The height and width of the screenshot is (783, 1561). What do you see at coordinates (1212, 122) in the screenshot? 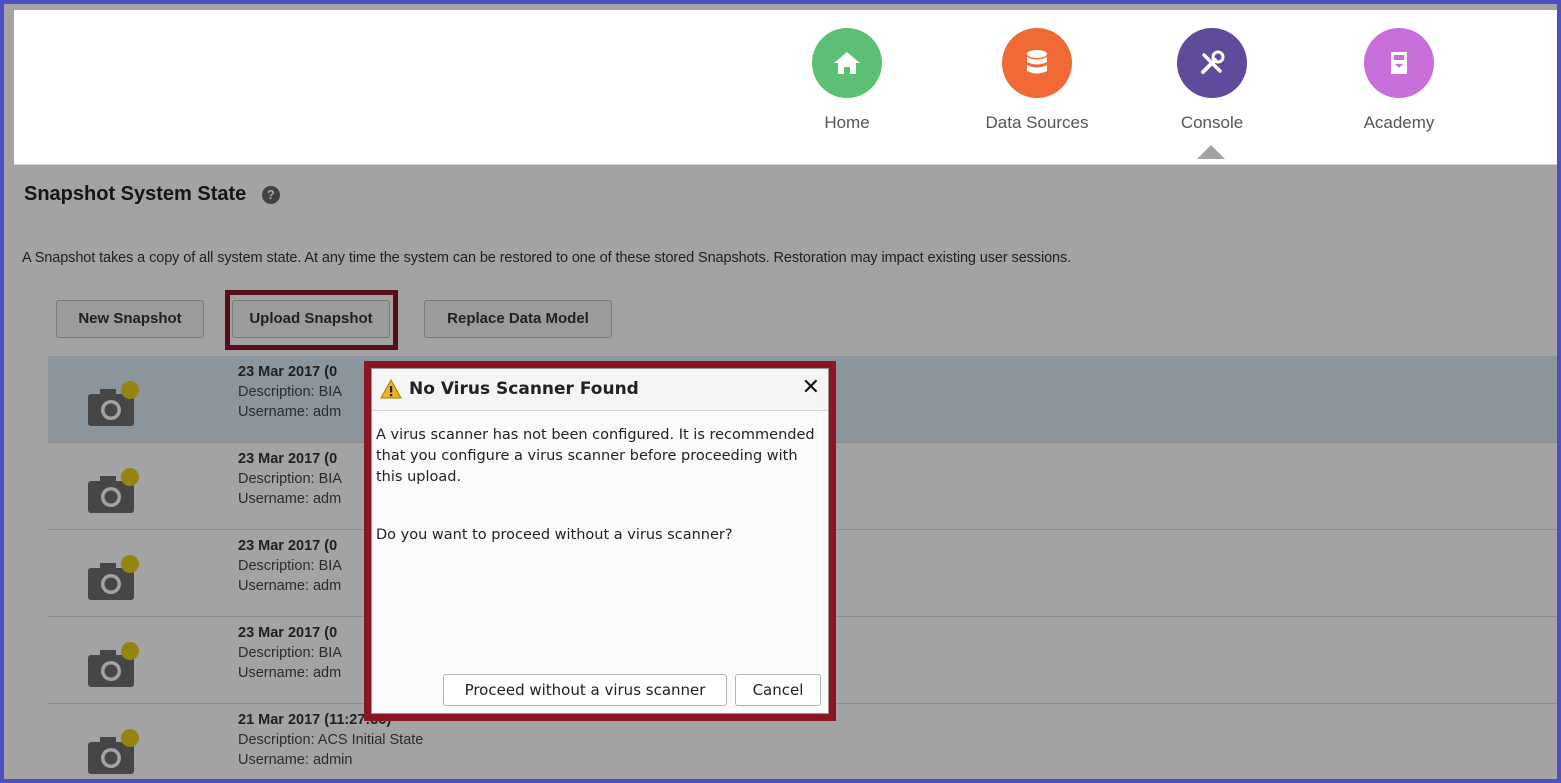
I see `nav-label-console: Console` at bounding box center [1212, 122].